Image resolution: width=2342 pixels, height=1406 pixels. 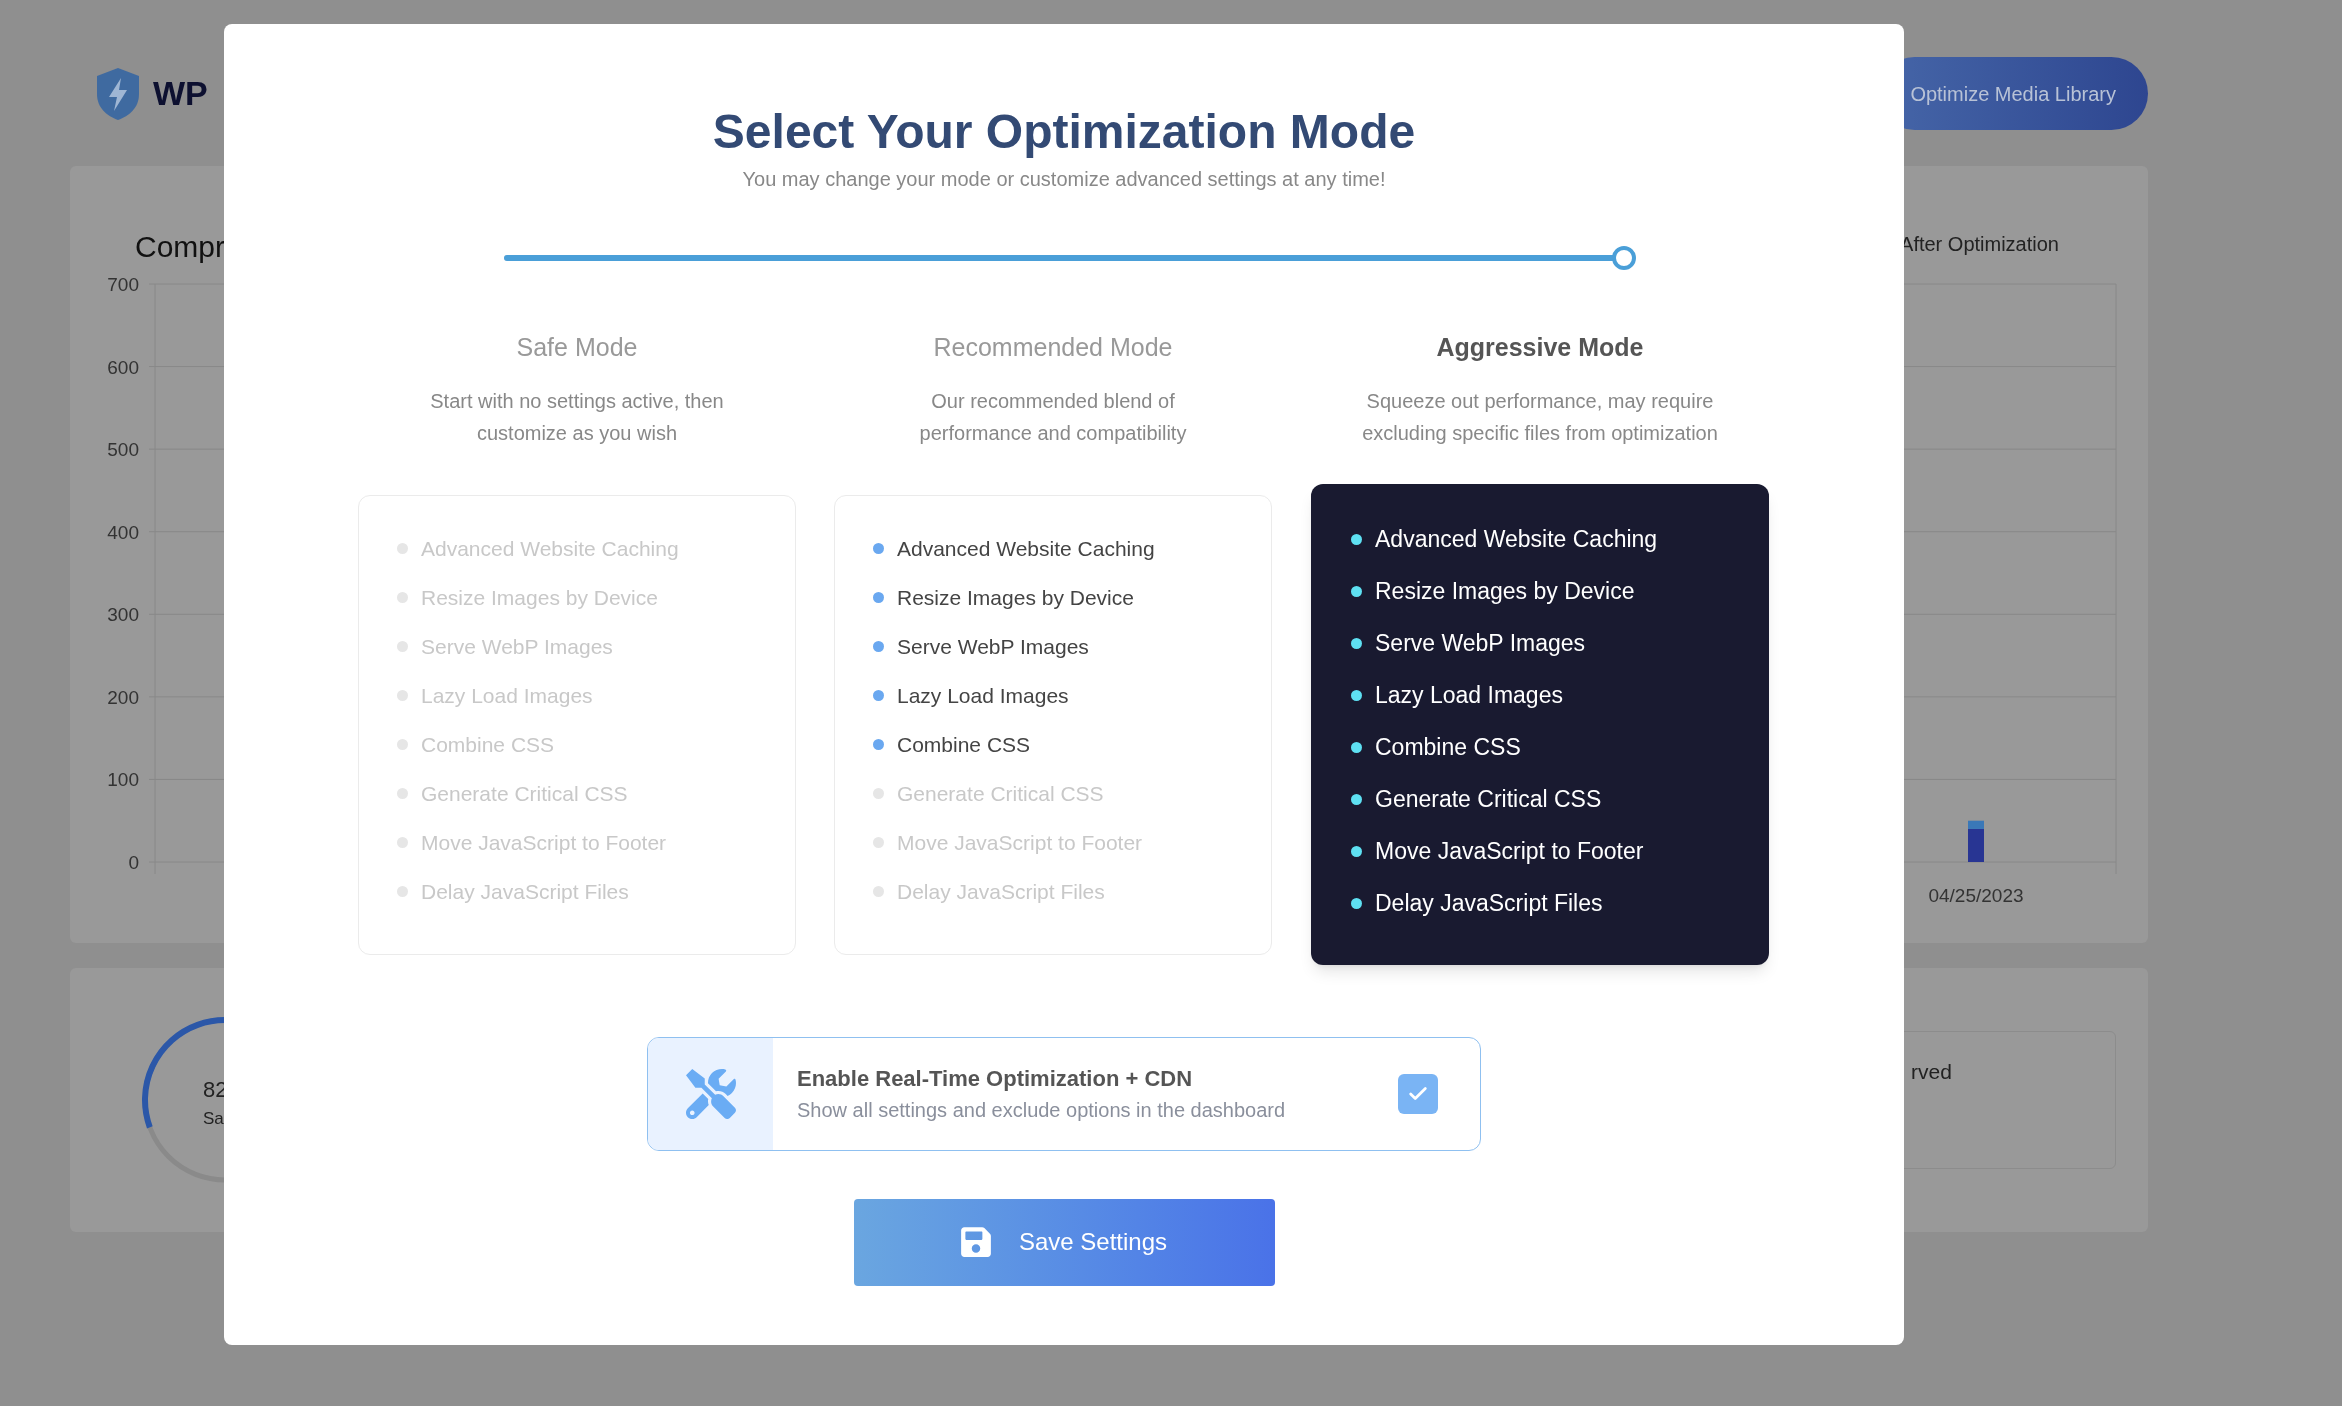 I want to click on mode-title: Aggressive Mode, so click(x=1540, y=347).